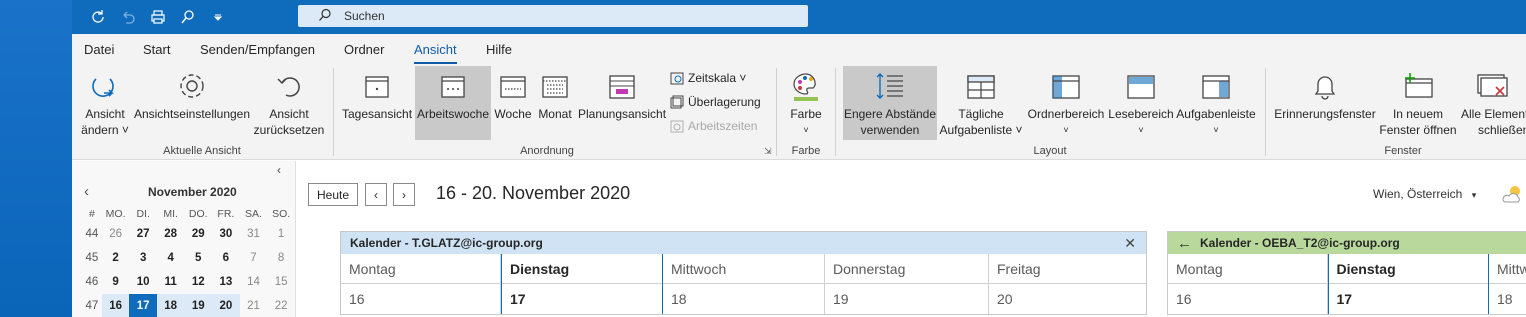 The image size is (1526, 317). What do you see at coordinates (364, 49) in the screenshot?
I see `tab-ordner: Ordner` at bounding box center [364, 49].